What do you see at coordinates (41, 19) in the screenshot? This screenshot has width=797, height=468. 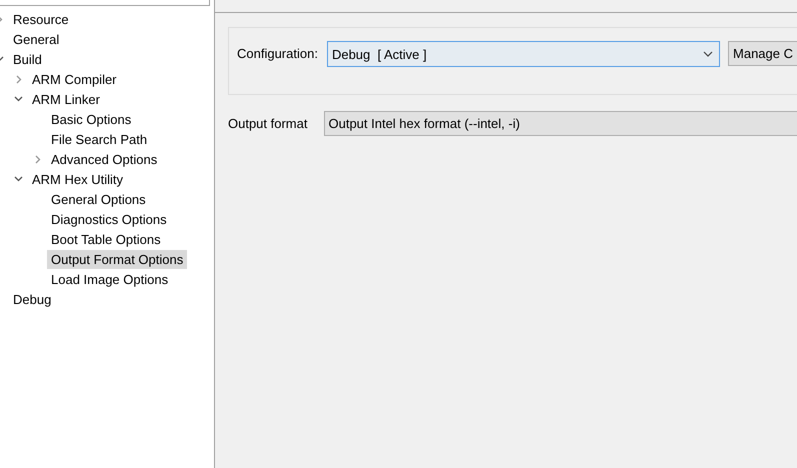 I see `tree-item: Resource` at bounding box center [41, 19].